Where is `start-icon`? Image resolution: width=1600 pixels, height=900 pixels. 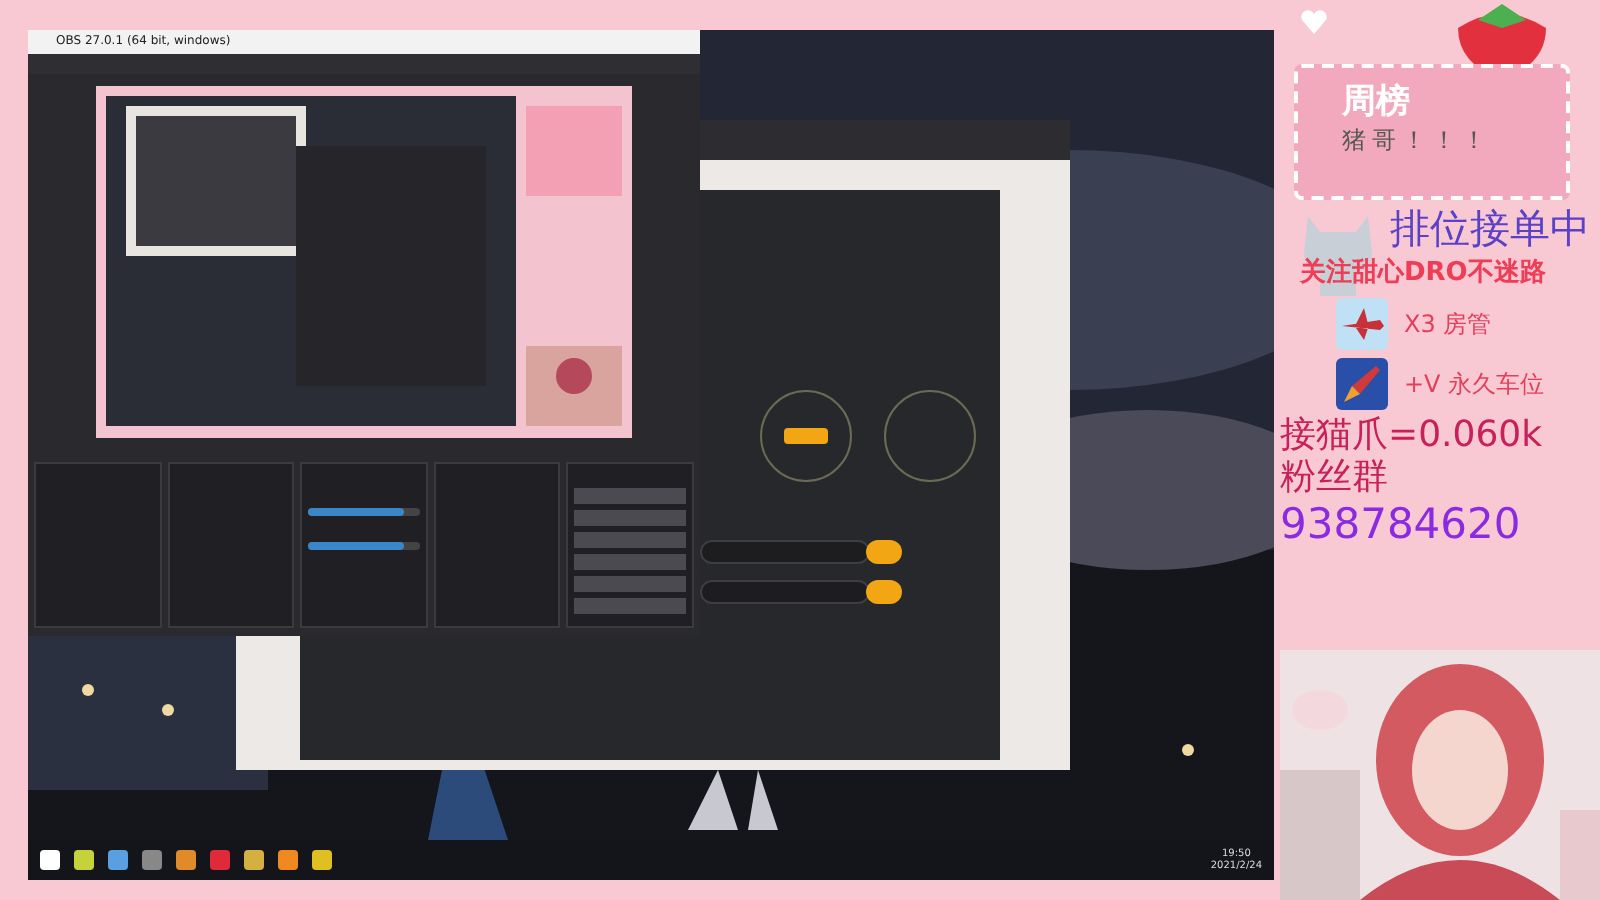 start-icon is located at coordinates (50, 860).